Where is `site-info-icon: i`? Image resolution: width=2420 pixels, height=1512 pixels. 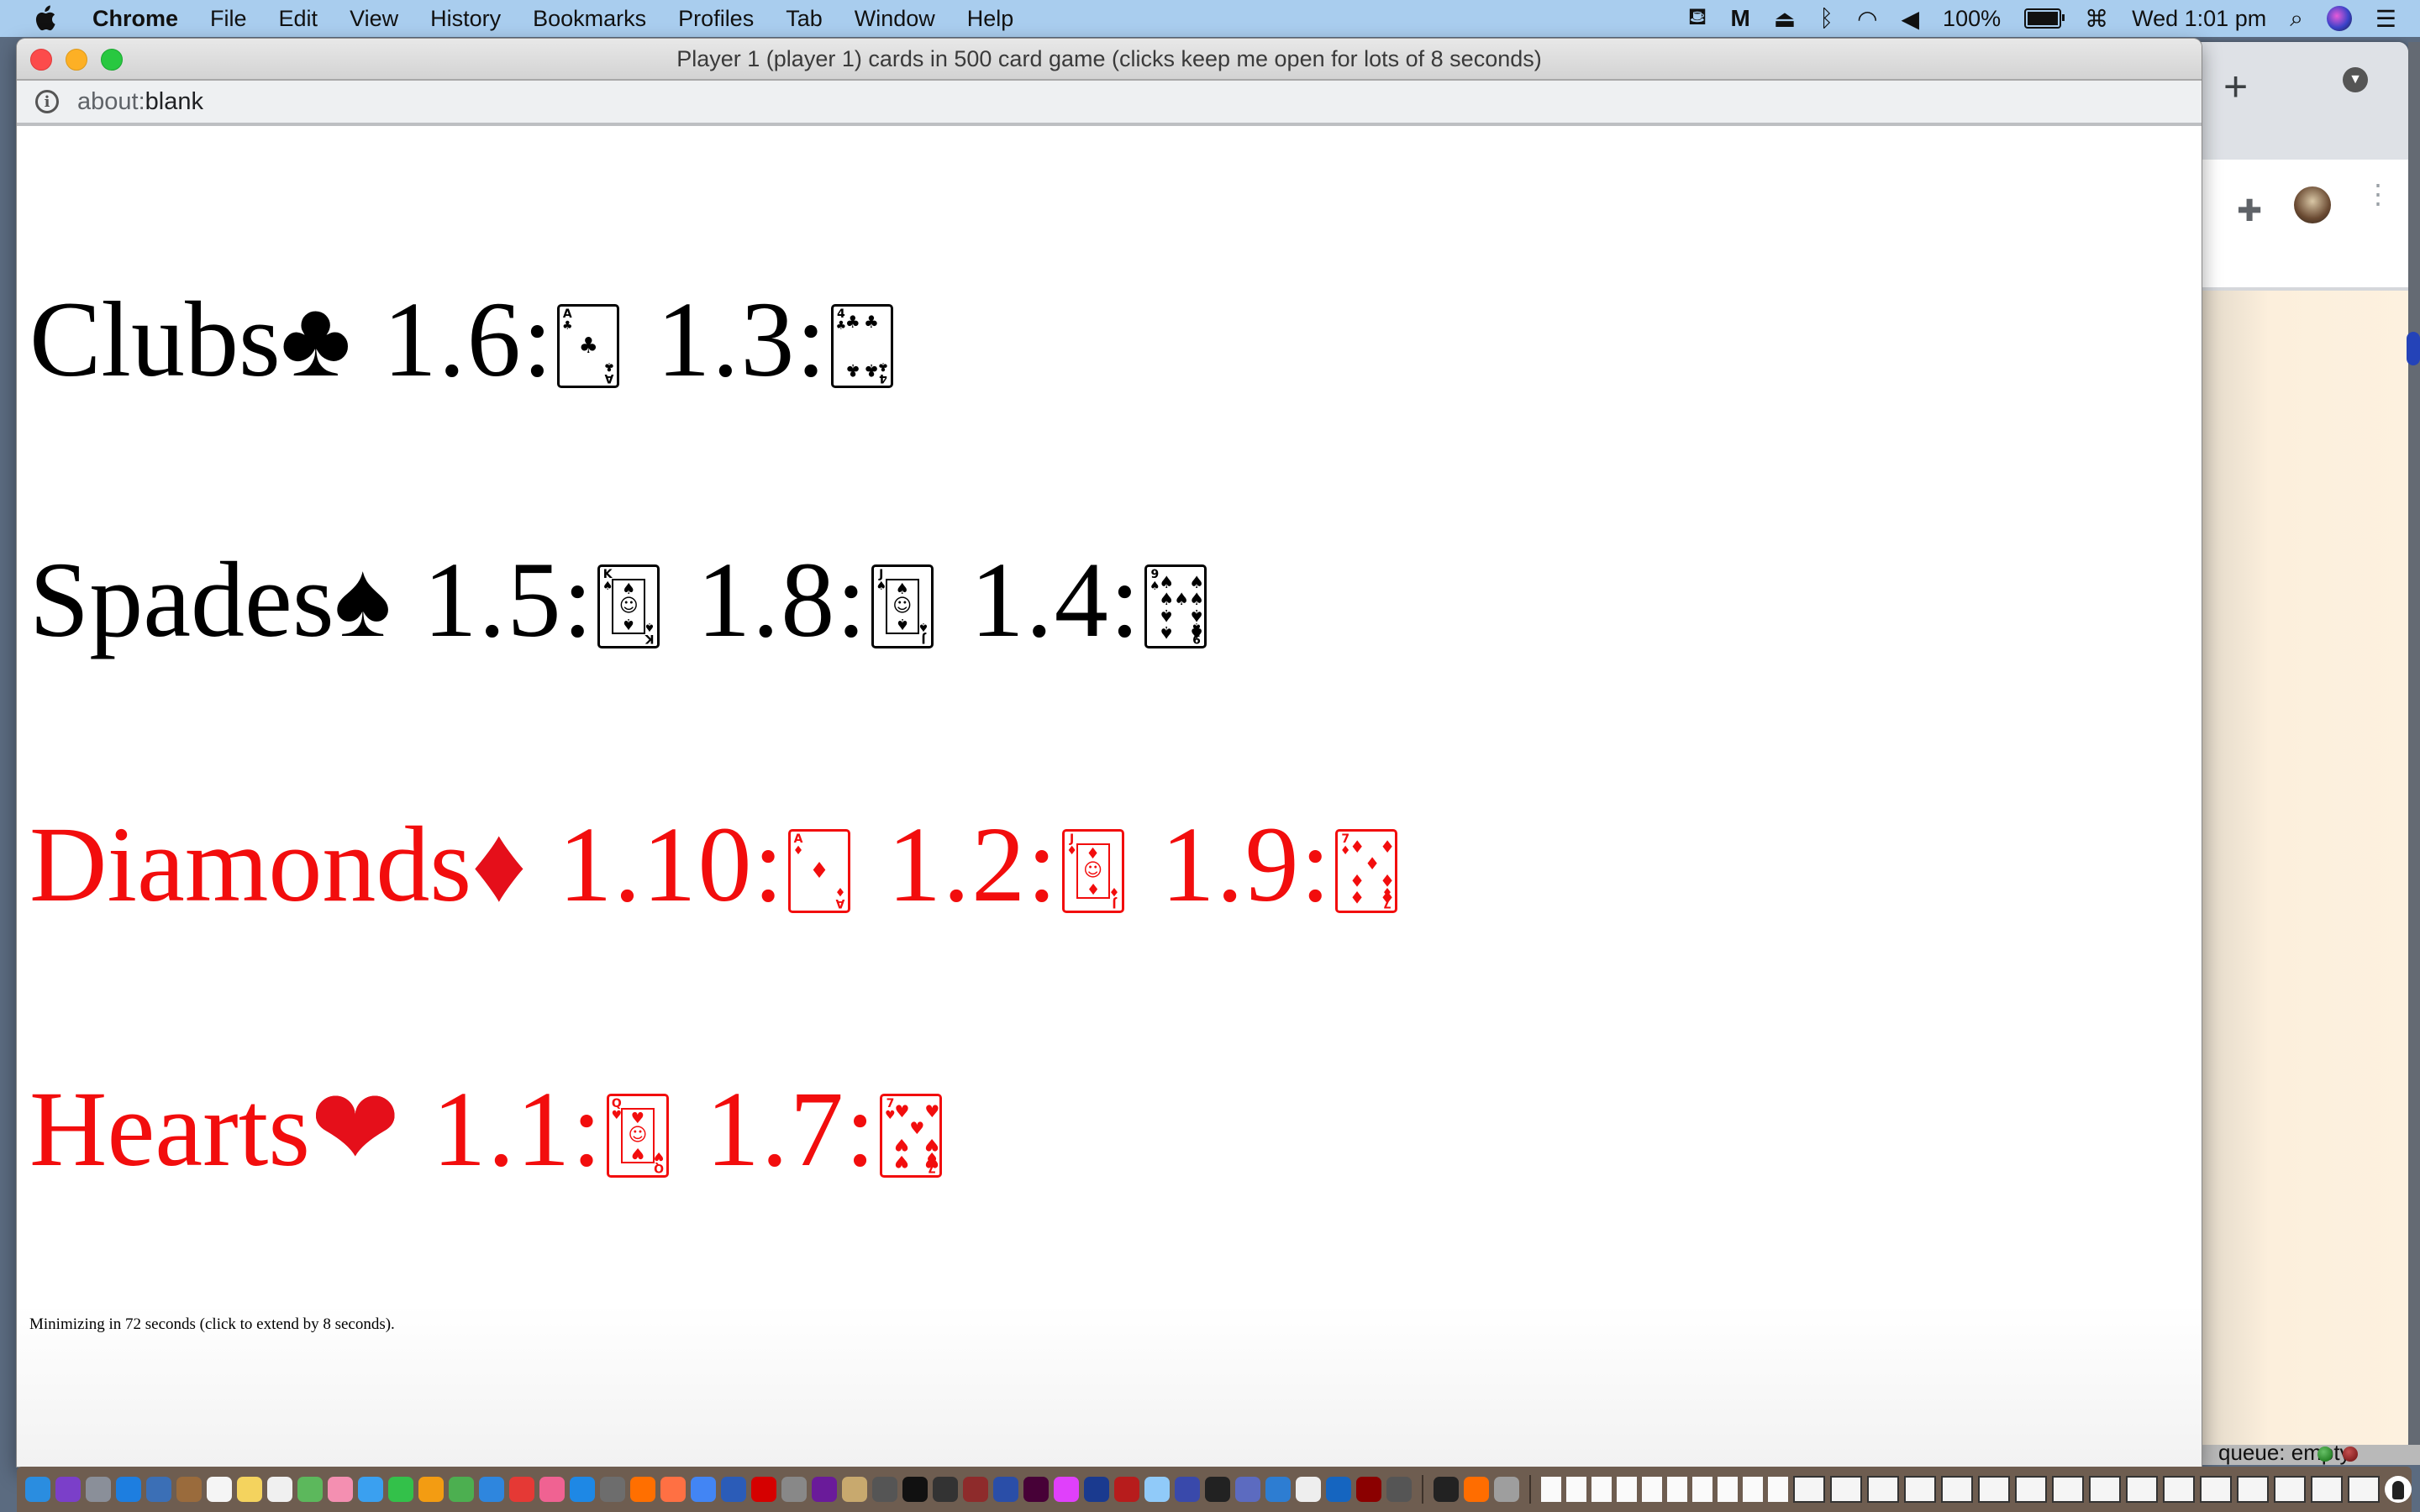
site-info-icon: i is located at coordinates (47, 101).